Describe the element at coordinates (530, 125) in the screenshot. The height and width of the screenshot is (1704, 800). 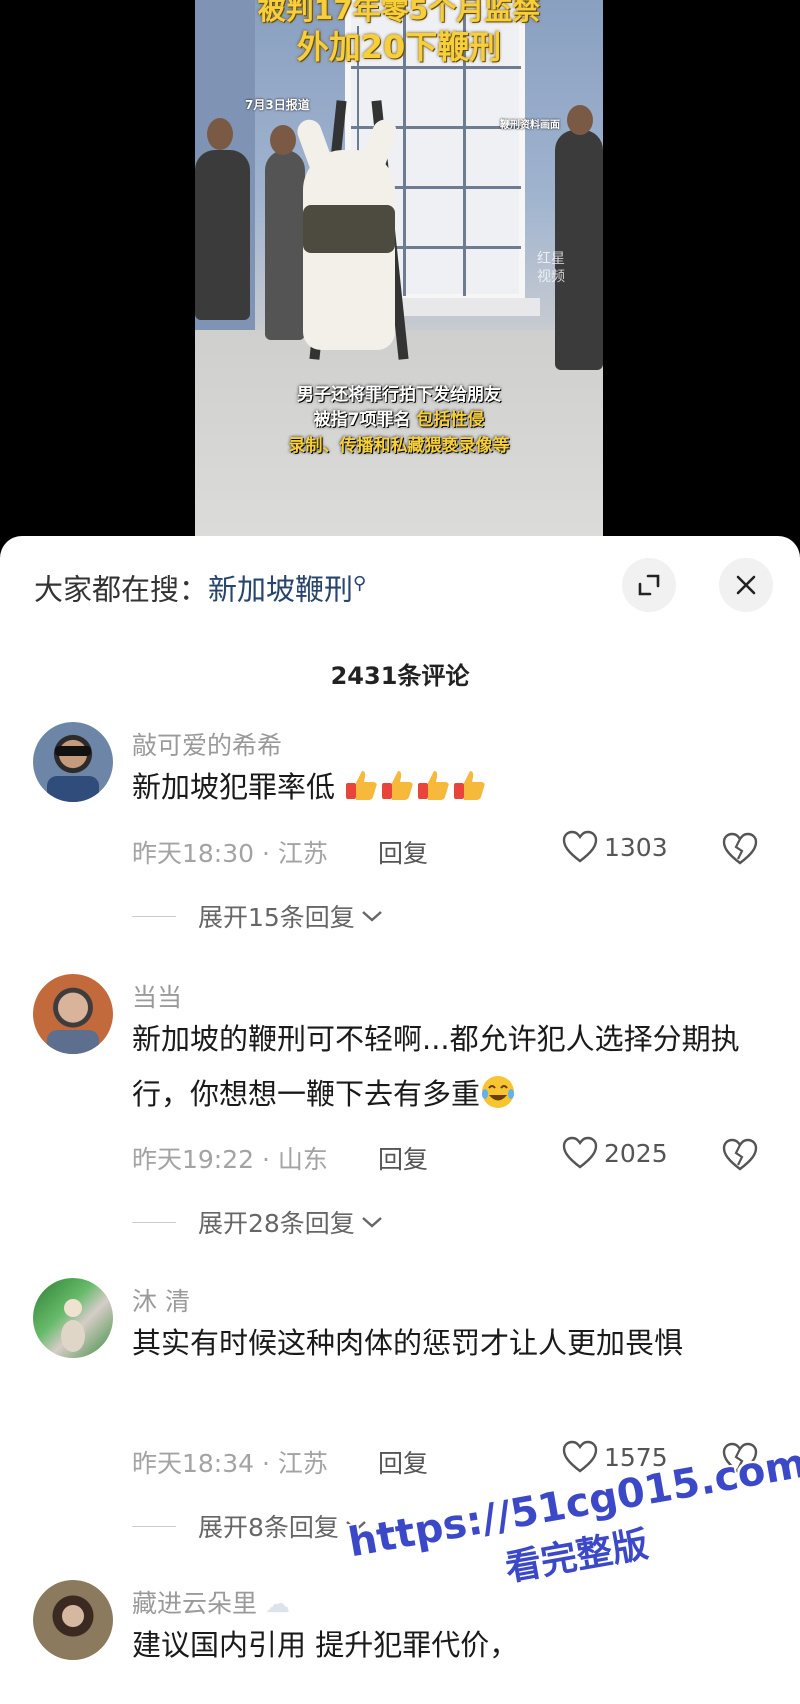
I see `video-tag-label: 鞭刑资料画面` at that location.